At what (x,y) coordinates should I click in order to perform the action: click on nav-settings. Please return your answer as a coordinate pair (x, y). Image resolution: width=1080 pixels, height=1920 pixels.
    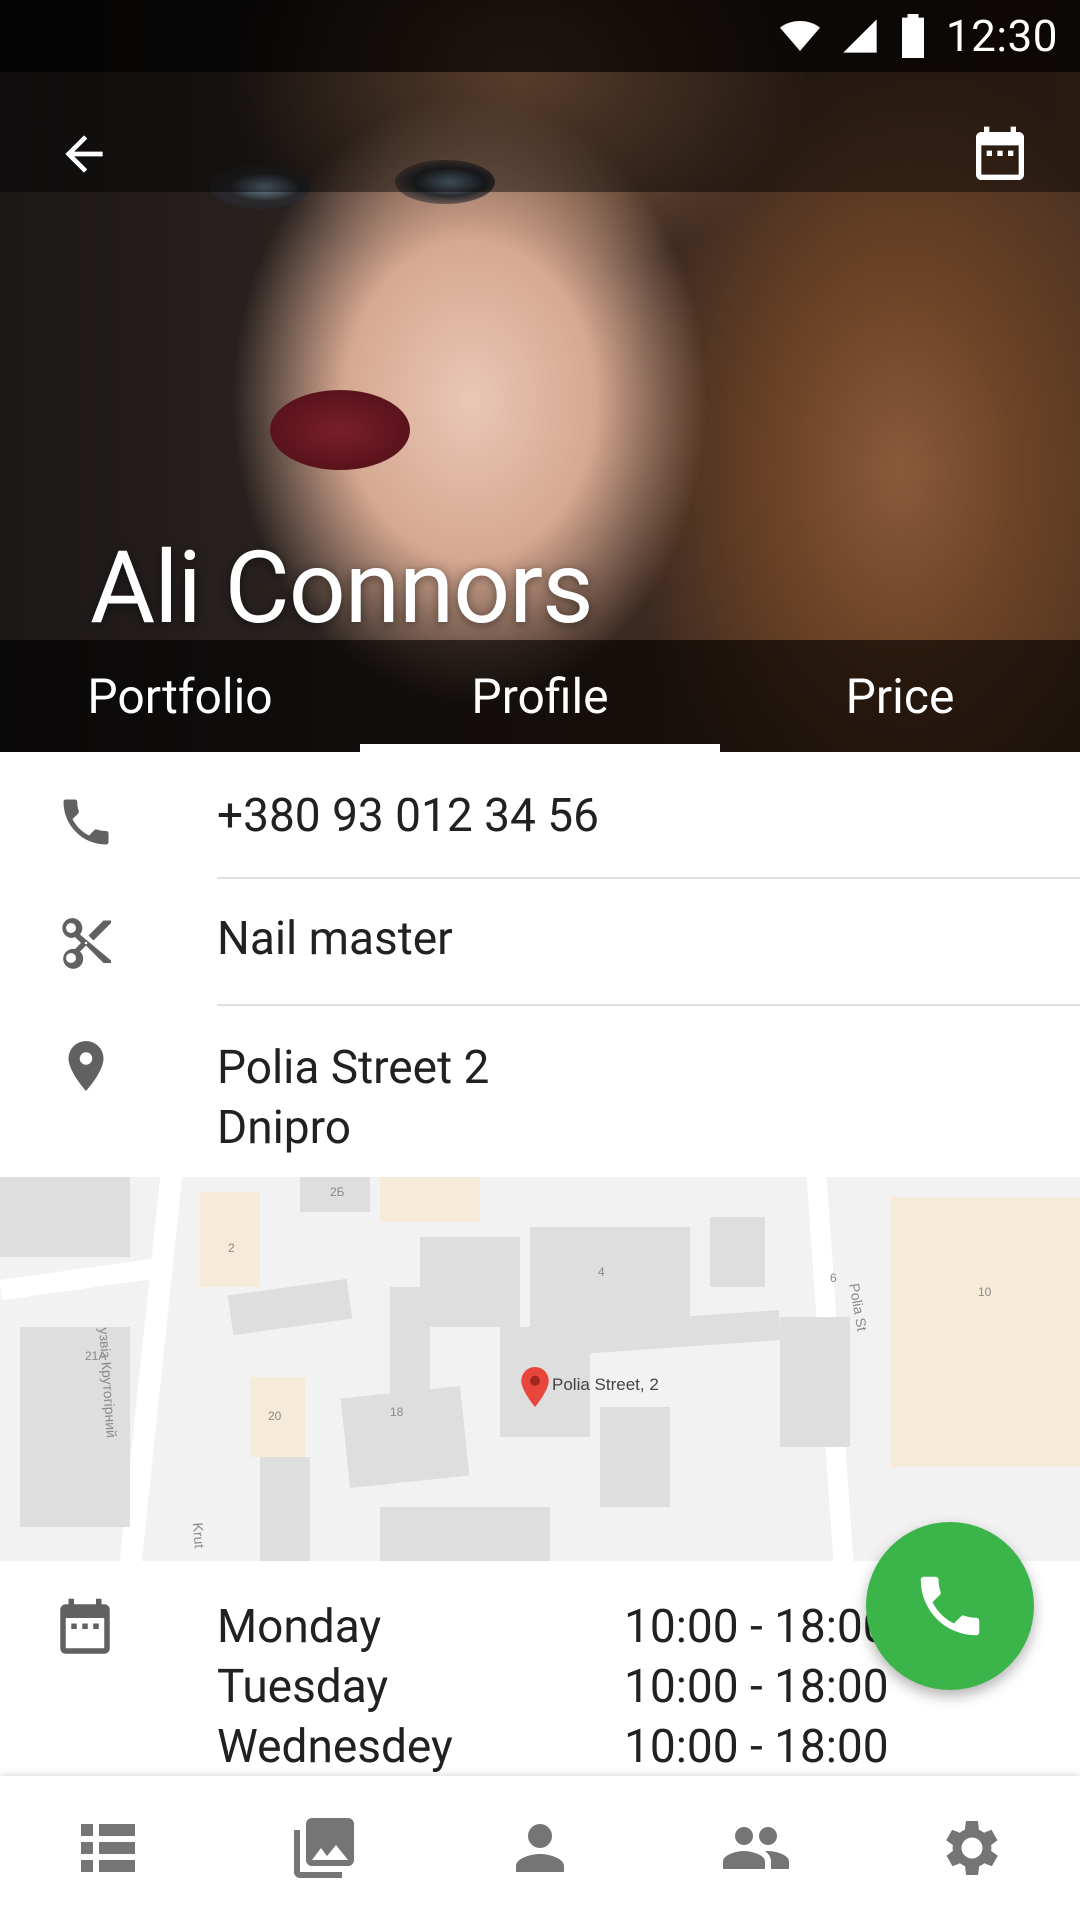
    Looking at the image, I should click on (972, 1848).